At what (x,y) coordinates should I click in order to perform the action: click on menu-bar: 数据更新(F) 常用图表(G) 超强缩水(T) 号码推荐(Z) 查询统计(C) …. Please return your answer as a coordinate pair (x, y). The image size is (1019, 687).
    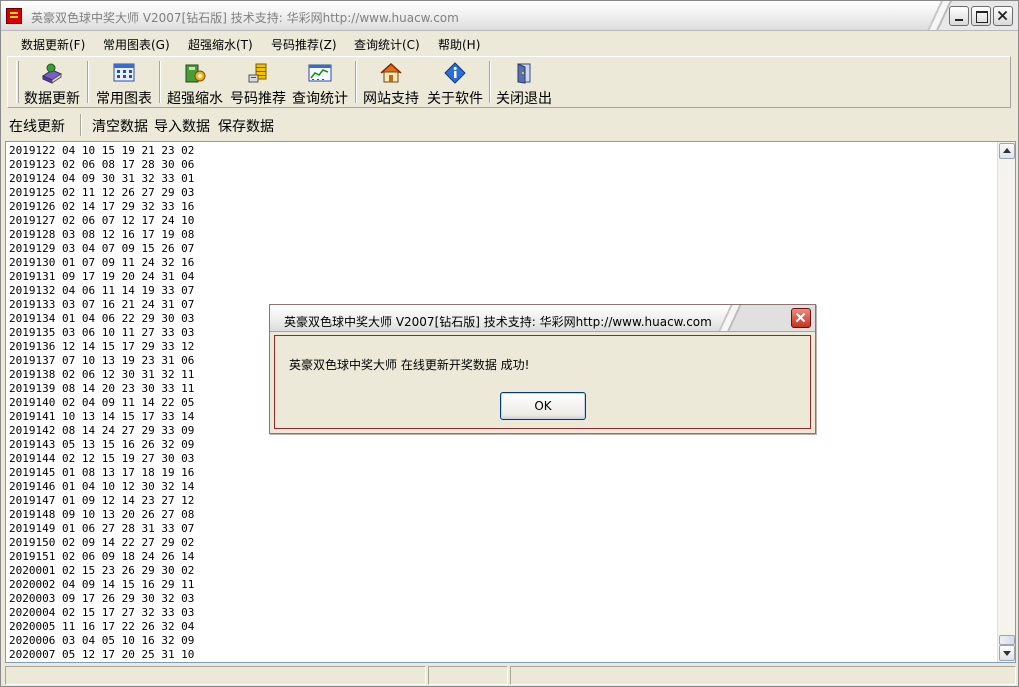
    Looking at the image, I should click on (509, 44).